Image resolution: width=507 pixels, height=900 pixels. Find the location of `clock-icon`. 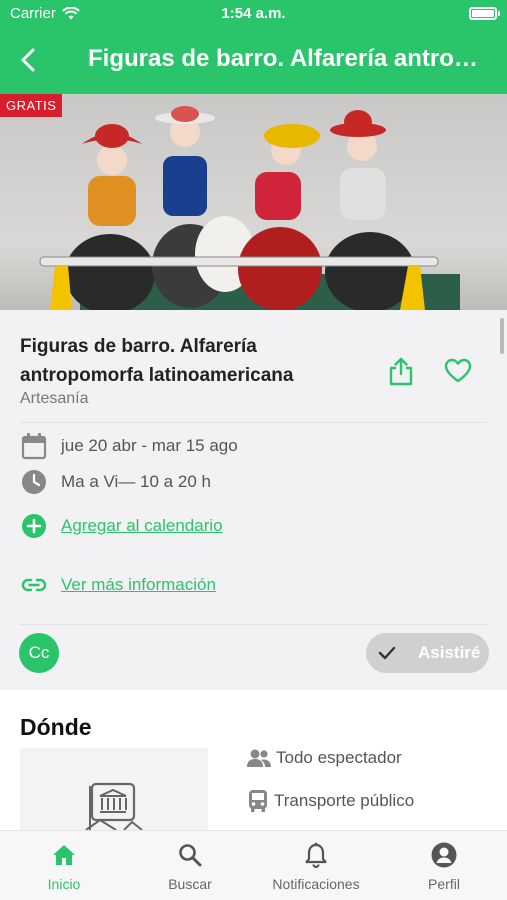

clock-icon is located at coordinates (34, 482).